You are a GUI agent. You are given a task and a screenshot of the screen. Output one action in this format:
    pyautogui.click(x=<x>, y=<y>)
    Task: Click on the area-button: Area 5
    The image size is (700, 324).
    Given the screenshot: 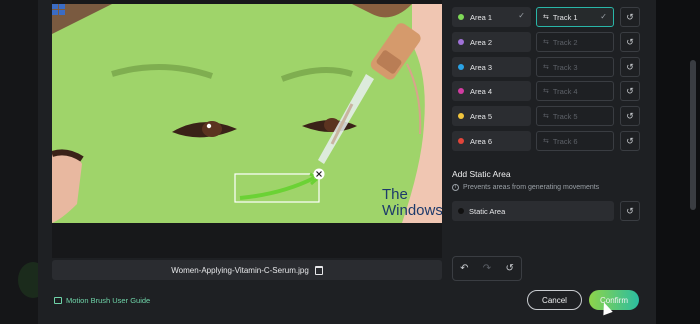 What is the action you would take?
    pyautogui.click(x=491, y=116)
    